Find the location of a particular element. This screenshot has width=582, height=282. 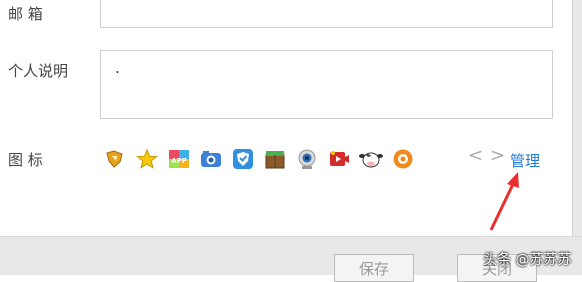

scrollbar-track is located at coordinates (577, 118).